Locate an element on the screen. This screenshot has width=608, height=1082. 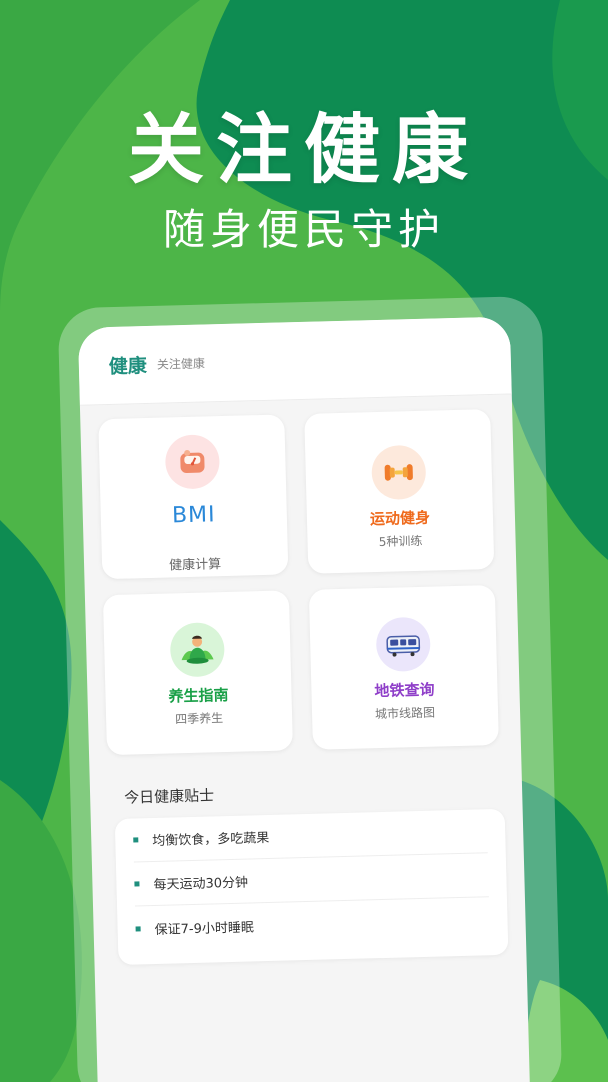
wellness-subtitle: 四季养生 is located at coordinates (199, 719).